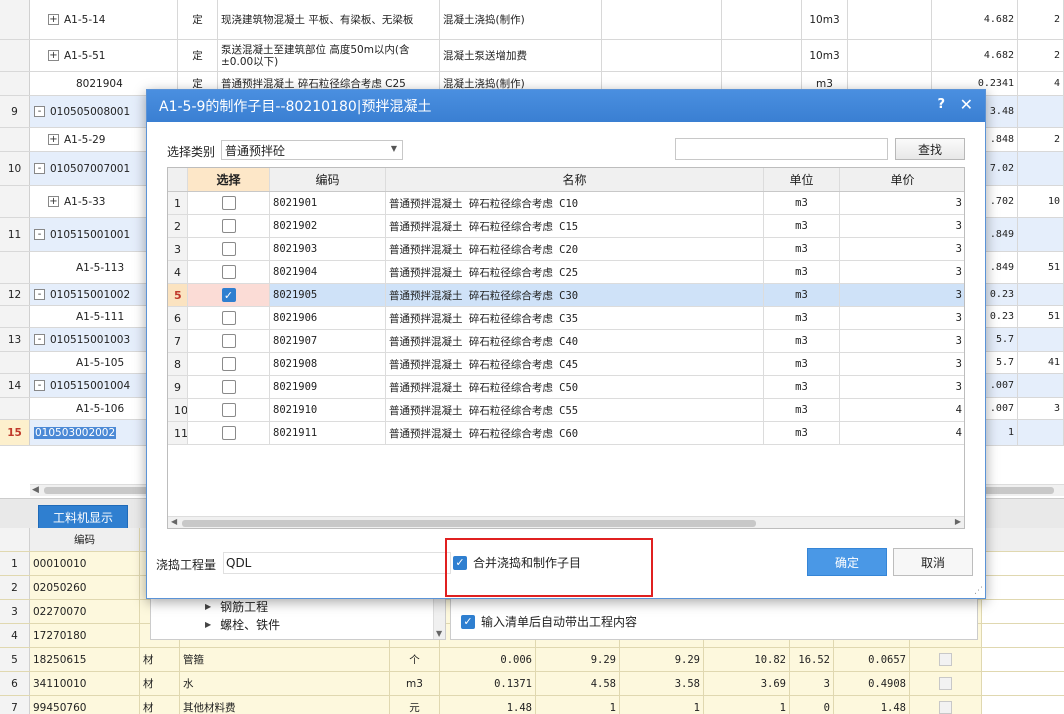 This screenshot has width=1064, height=714. What do you see at coordinates (662, 659) in the screenshot?
I see `cell-v3: 9.29` at bounding box center [662, 659].